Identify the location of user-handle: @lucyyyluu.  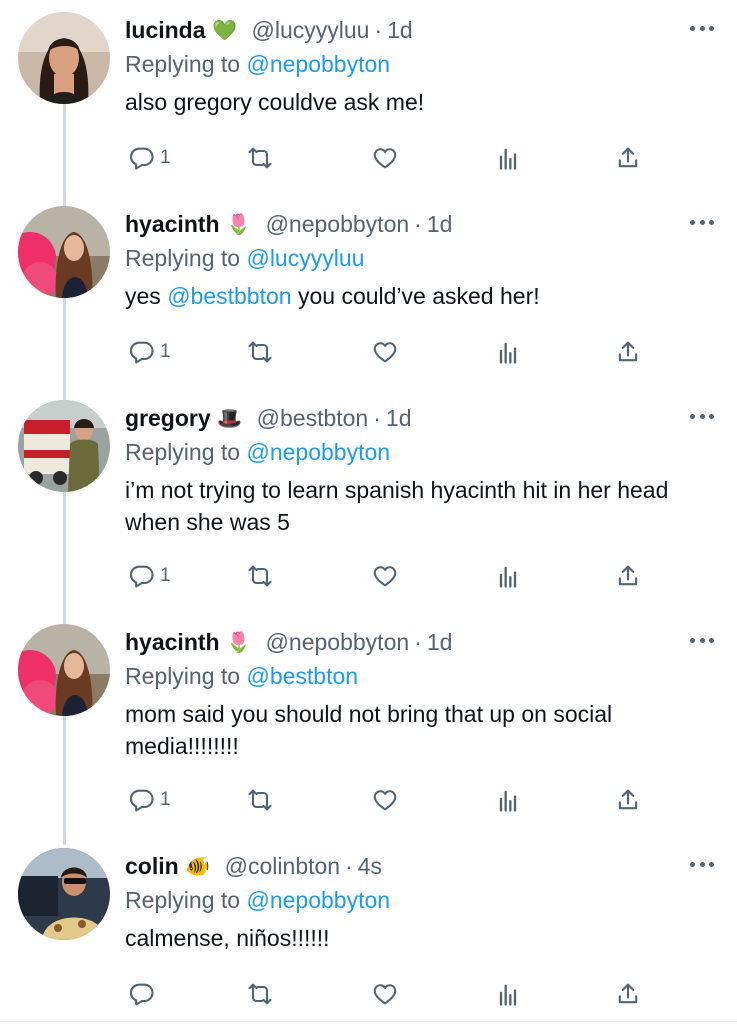
(311, 30).